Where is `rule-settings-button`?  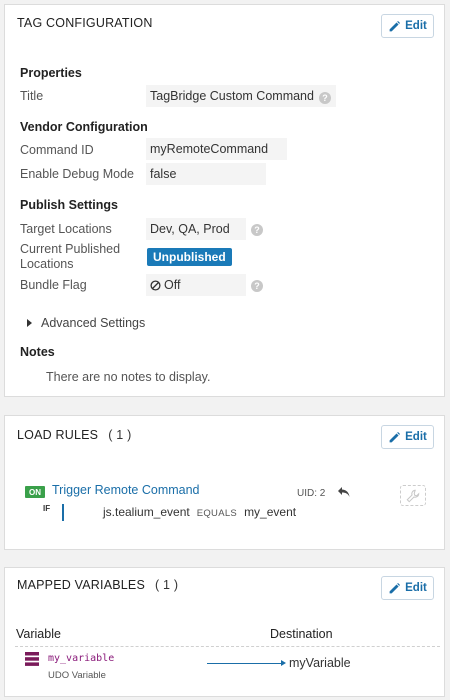 rule-settings-button is located at coordinates (413, 495).